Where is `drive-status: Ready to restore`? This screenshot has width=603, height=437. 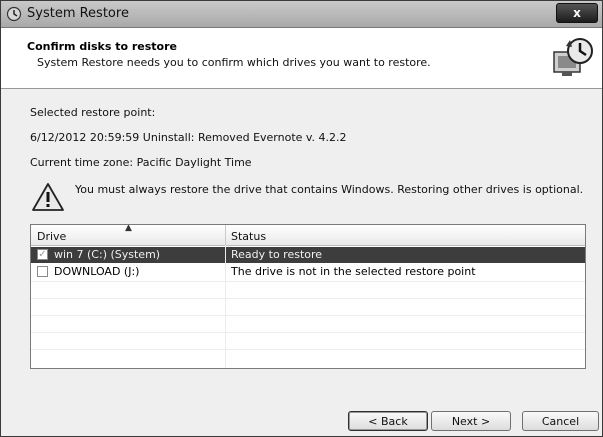
drive-status: Ready to restore is located at coordinates (277, 254).